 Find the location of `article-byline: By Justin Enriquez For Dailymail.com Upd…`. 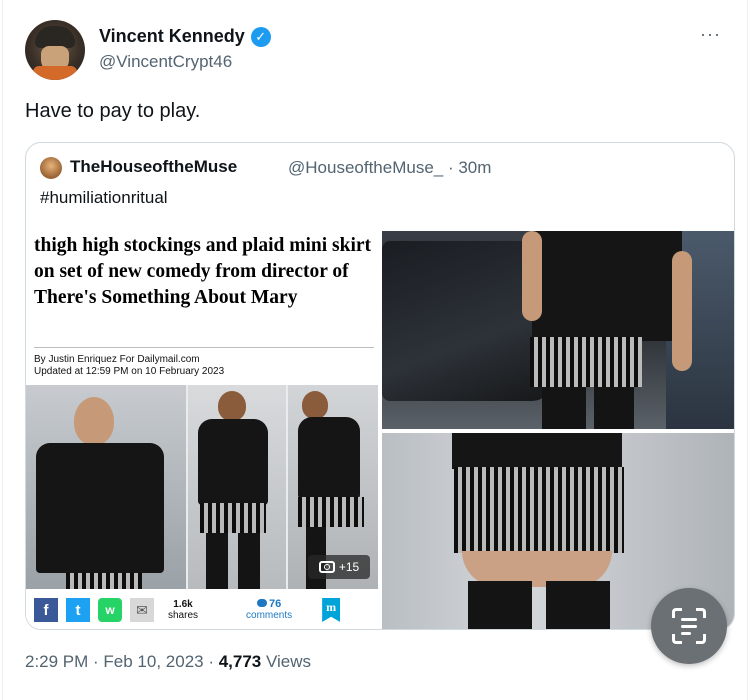

article-byline: By Justin Enriquez For Dailymail.com Upd… is located at coordinates (204, 362).